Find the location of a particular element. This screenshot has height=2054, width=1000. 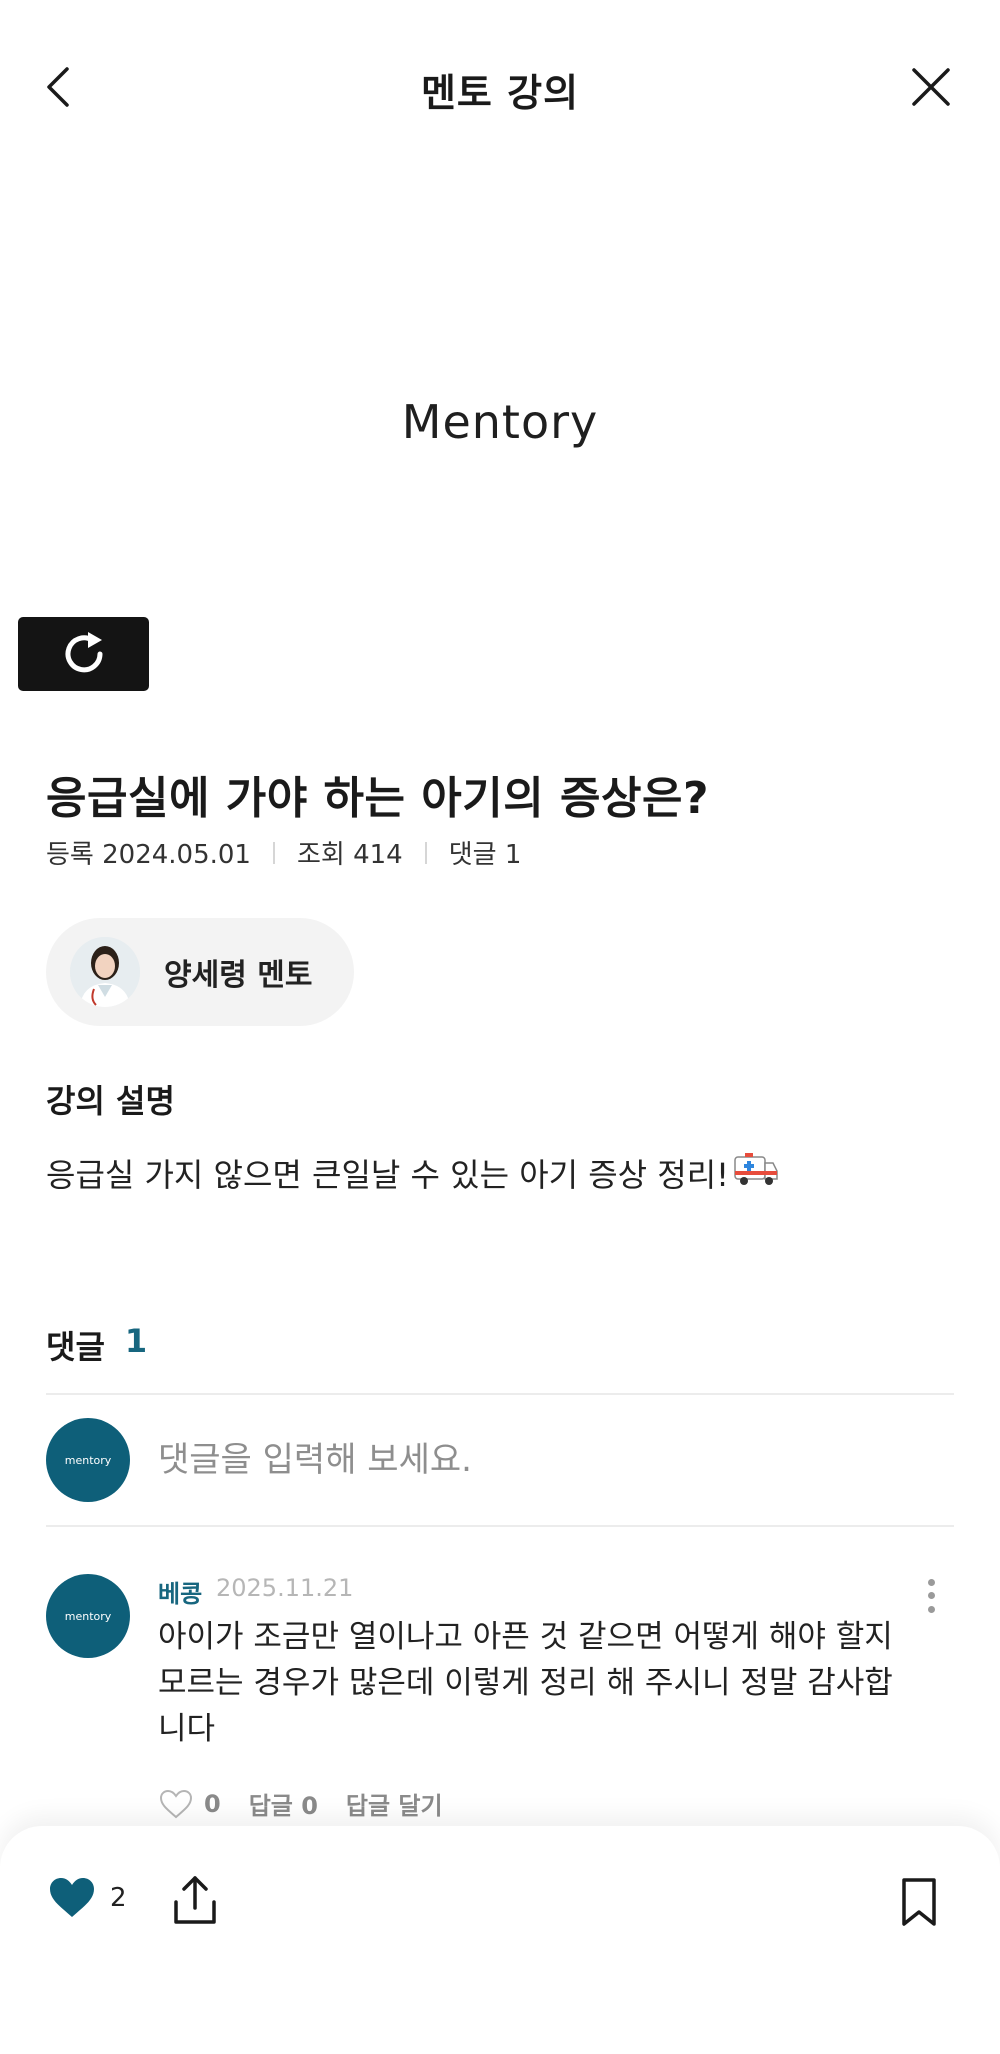

user-avatar: mentory is located at coordinates (88, 1460).